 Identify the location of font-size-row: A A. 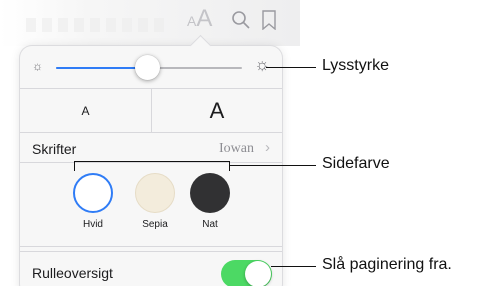
(151, 111).